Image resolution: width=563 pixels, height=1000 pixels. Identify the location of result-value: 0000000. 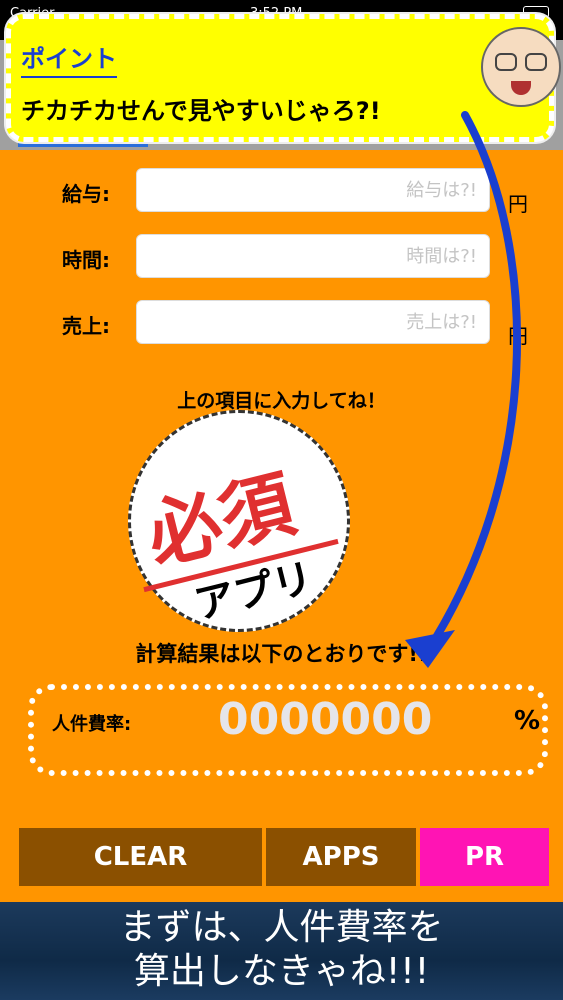
(325, 719).